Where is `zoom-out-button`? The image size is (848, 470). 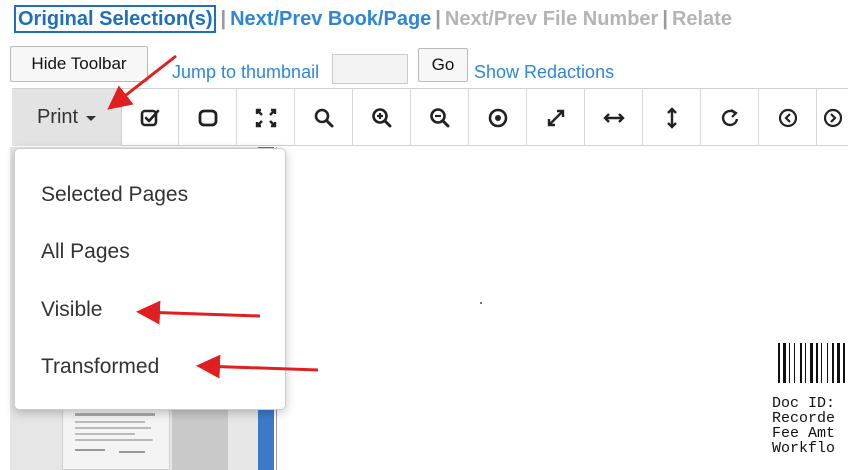
zoom-out-button is located at coordinates (440, 117).